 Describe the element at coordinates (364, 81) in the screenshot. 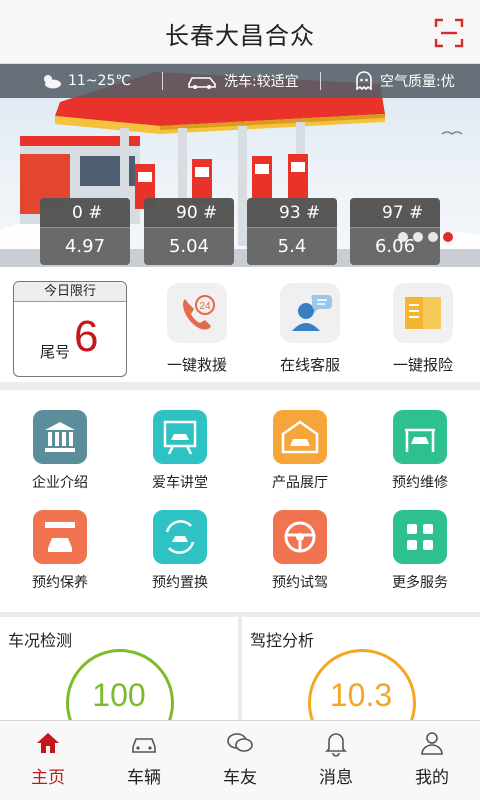

I see `air-quality-icon` at that location.